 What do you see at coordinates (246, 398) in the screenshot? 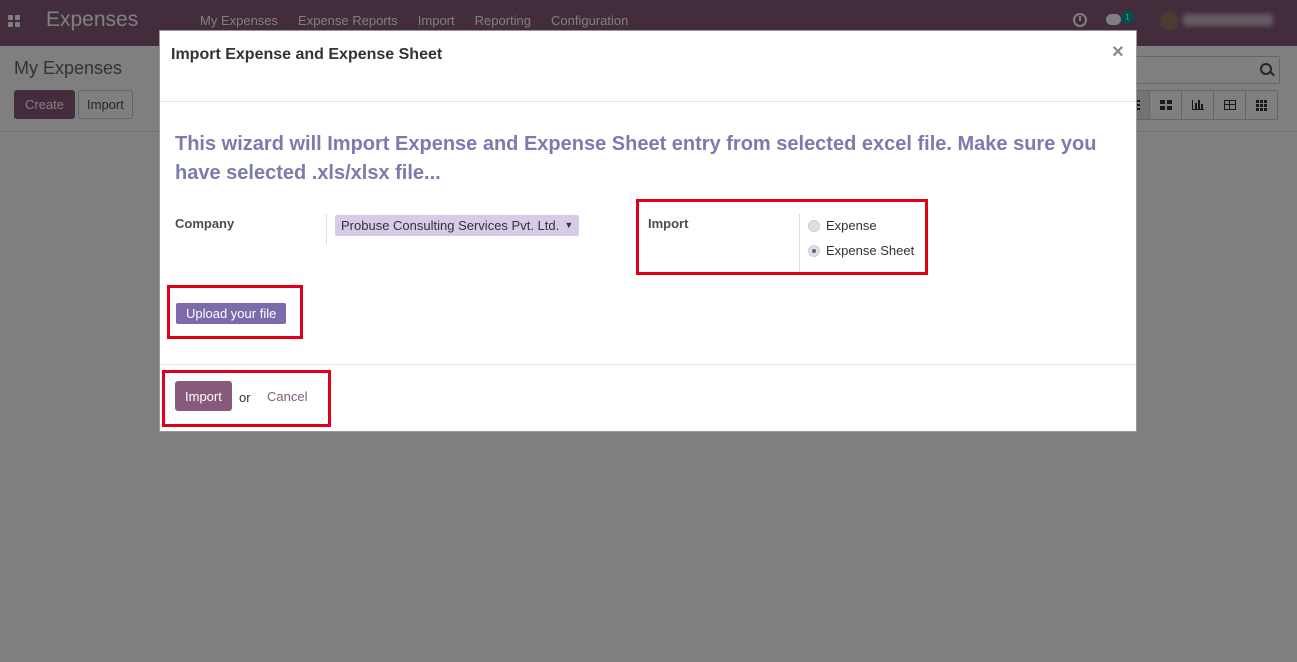
I see `highlight-footer-actions` at bounding box center [246, 398].